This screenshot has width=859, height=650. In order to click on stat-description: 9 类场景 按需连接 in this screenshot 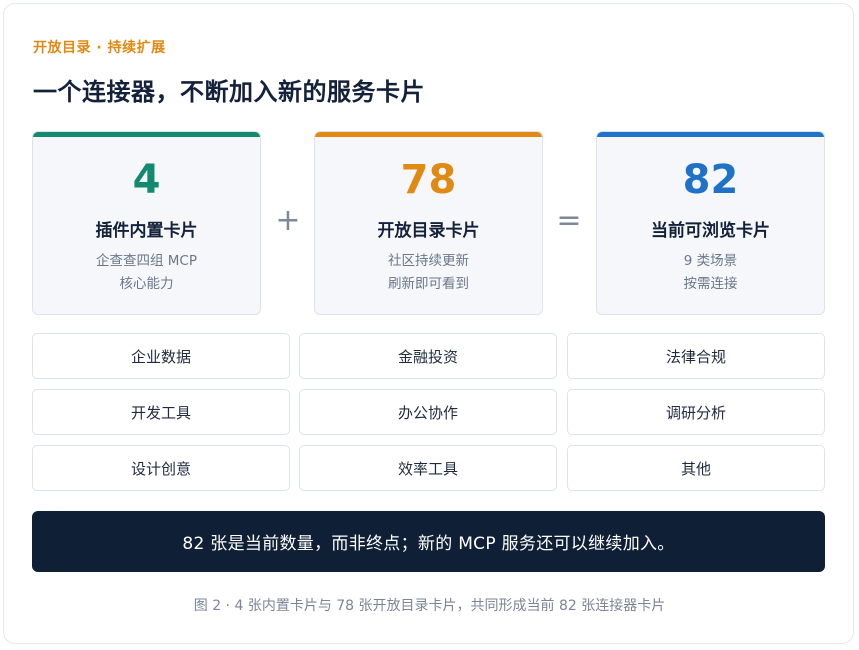, I will do `click(710, 273)`.